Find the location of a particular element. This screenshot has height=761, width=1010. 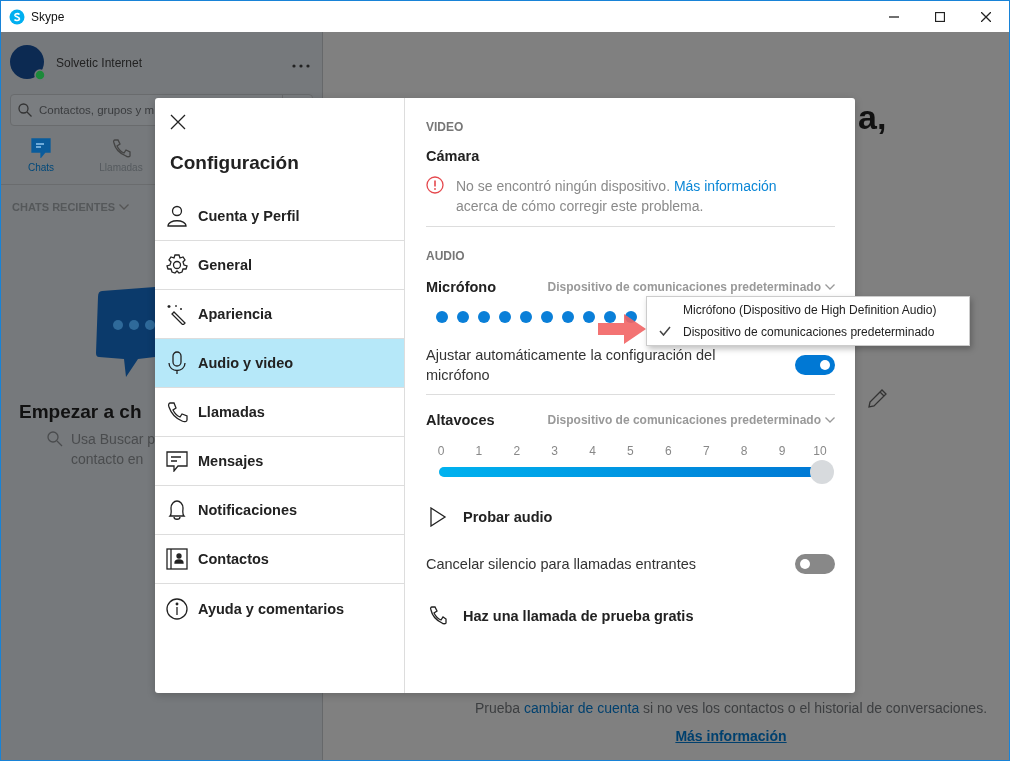

nav-item: Cuenta y Perfil is located at coordinates (279, 216).